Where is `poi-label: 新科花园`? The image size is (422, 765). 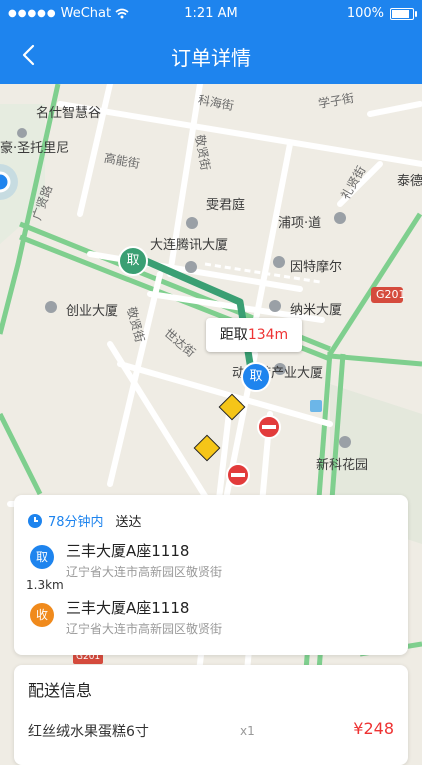
poi-label: 新科花园 is located at coordinates (342, 465).